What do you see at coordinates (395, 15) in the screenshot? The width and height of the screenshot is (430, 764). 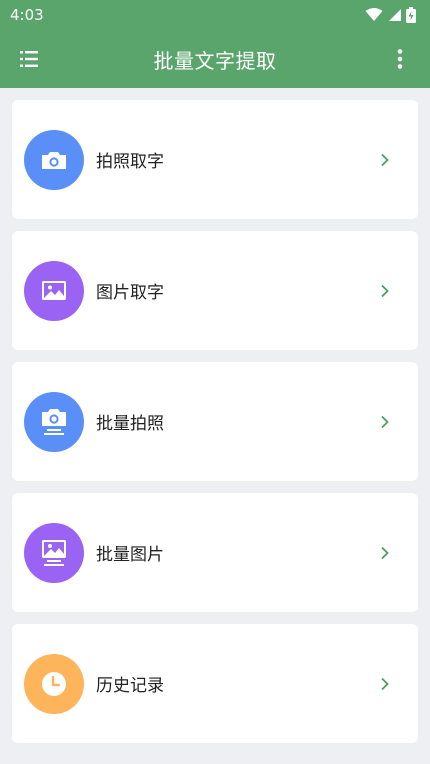 I see `signal-icon` at bounding box center [395, 15].